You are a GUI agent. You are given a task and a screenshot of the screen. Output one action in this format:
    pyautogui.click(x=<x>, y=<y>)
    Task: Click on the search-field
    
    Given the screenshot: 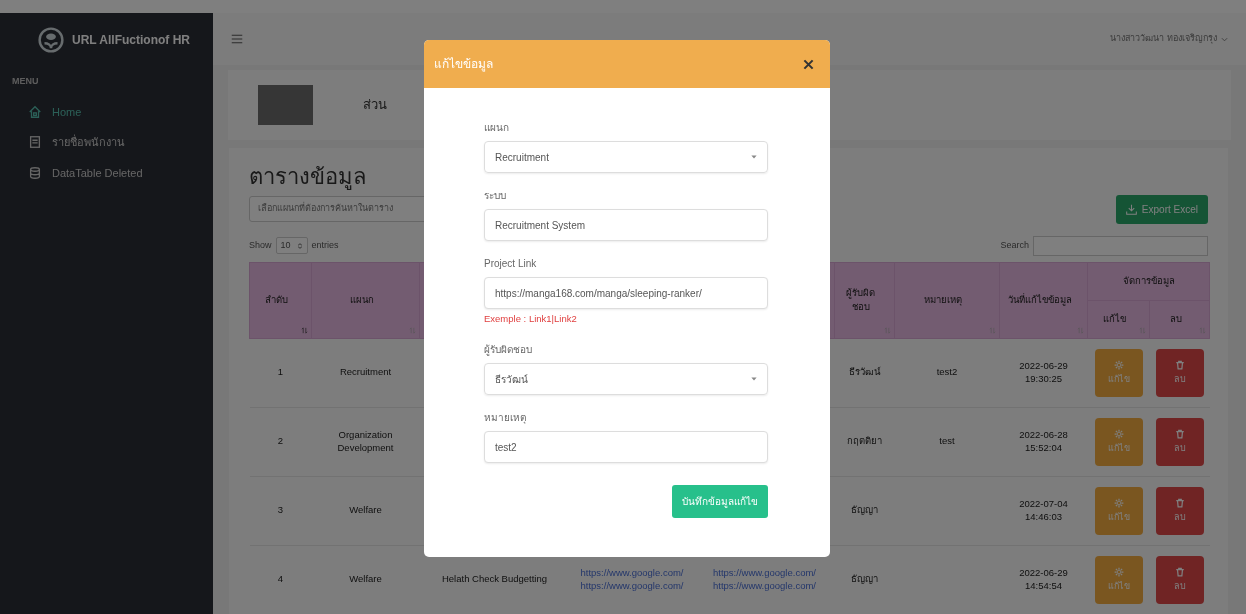 What is the action you would take?
    pyautogui.click(x=1120, y=245)
    